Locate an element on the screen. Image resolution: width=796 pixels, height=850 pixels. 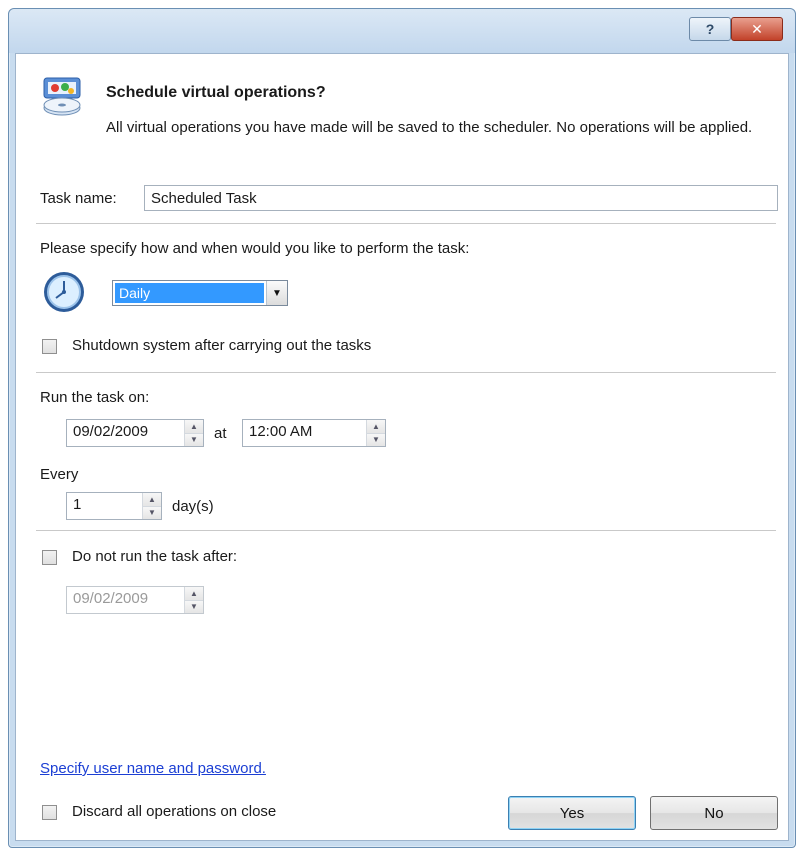
run-time-spin-buttons: ▲ ▼ is located at coordinates (375, 433).